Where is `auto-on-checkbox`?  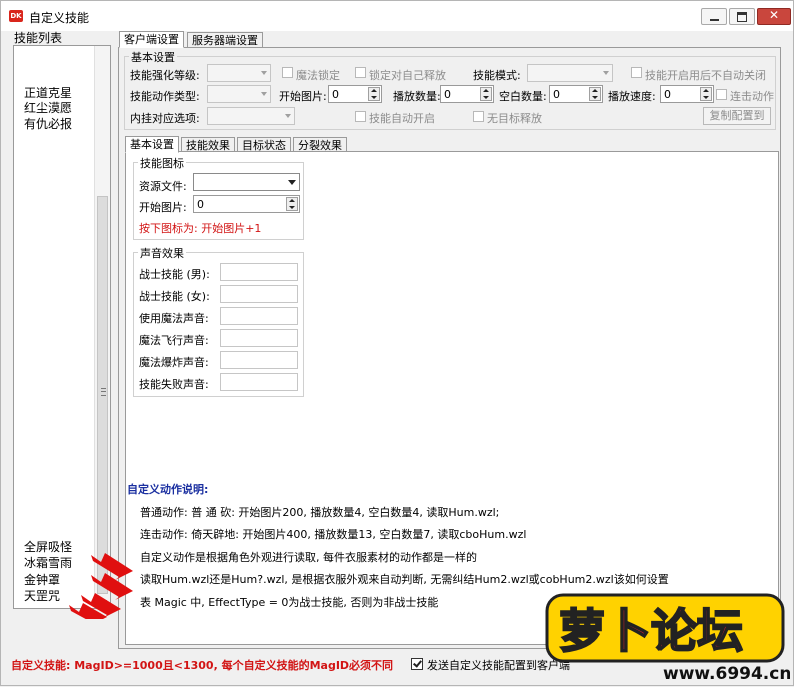
auto-on-checkbox is located at coordinates (360, 116).